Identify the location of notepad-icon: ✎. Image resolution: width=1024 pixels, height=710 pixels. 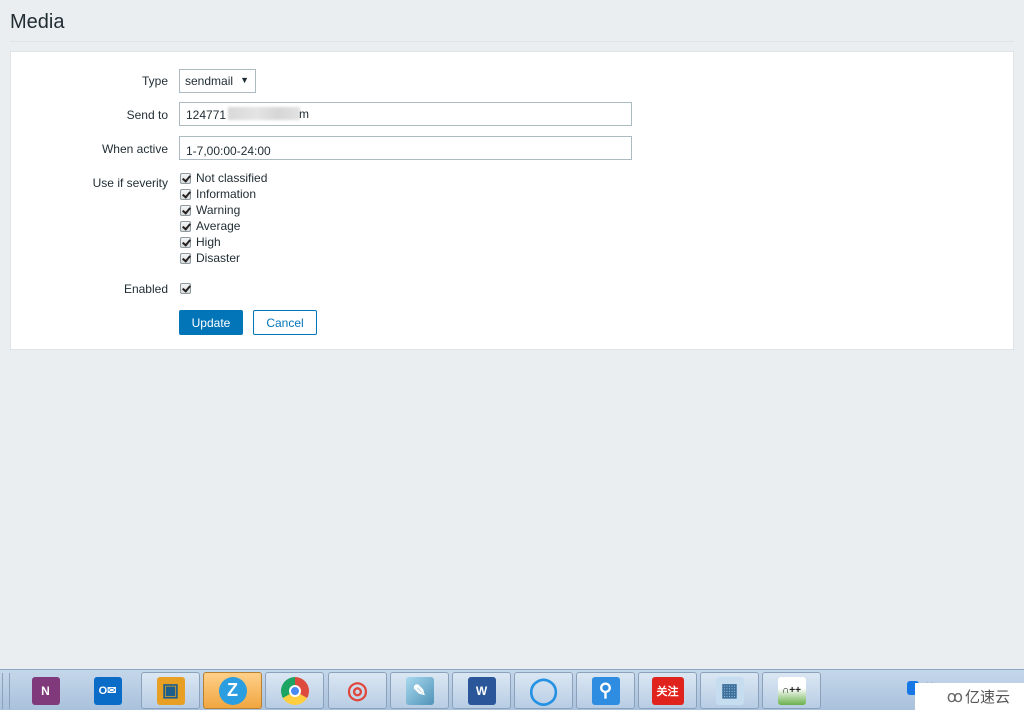
(419, 690).